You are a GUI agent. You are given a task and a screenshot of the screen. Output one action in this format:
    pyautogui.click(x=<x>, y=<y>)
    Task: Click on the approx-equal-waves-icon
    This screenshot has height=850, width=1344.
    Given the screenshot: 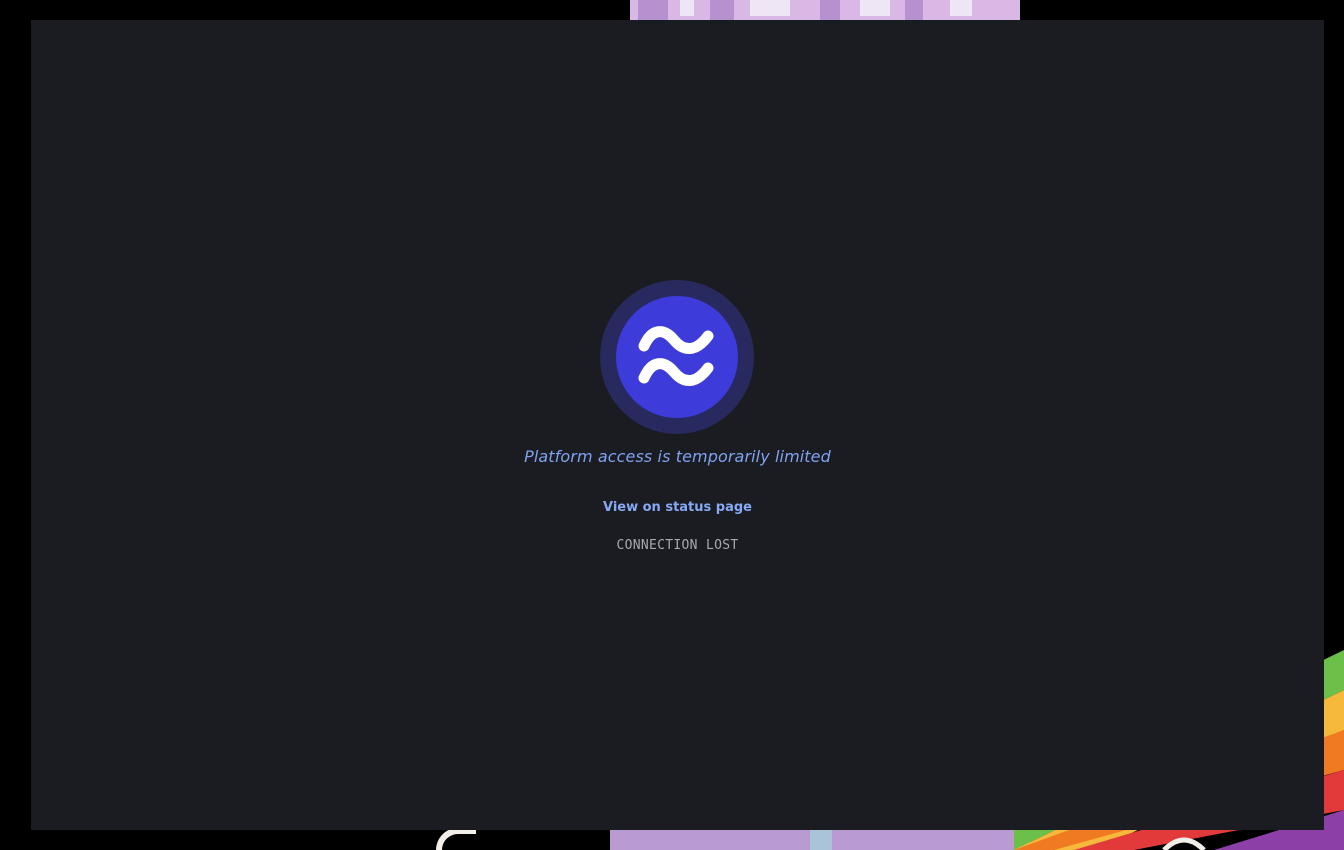 What is the action you would take?
    pyautogui.click(x=676, y=356)
    